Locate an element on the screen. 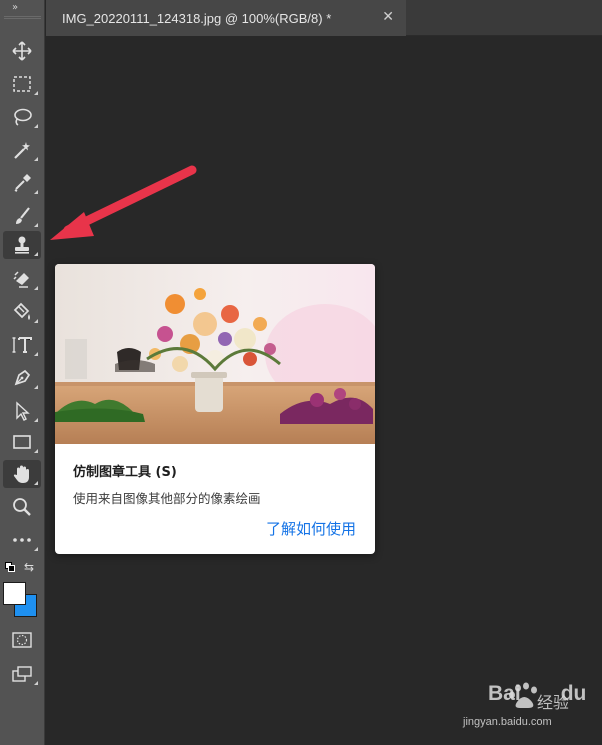  path-selection-tool is located at coordinates (22, 411).